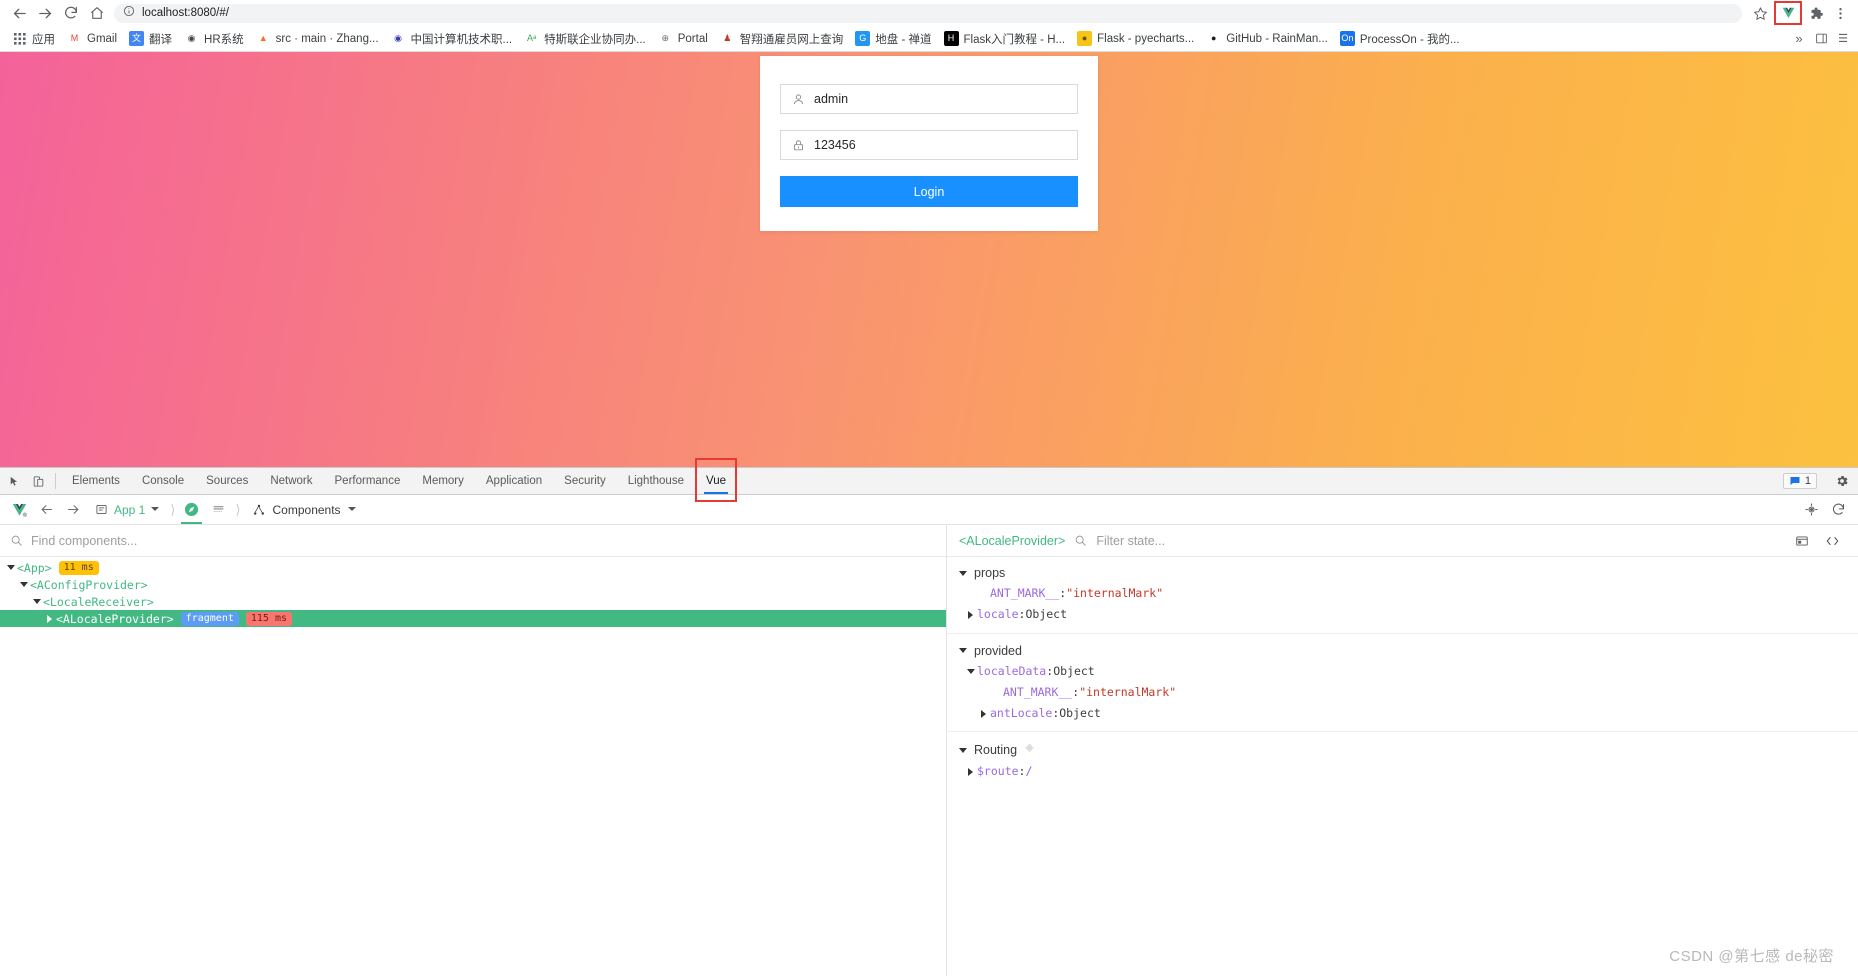 The image size is (1858, 978). Describe the element at coordinates (368, 481) in the screenshot. I see `devtools-tab-performance: Performance` at that location.